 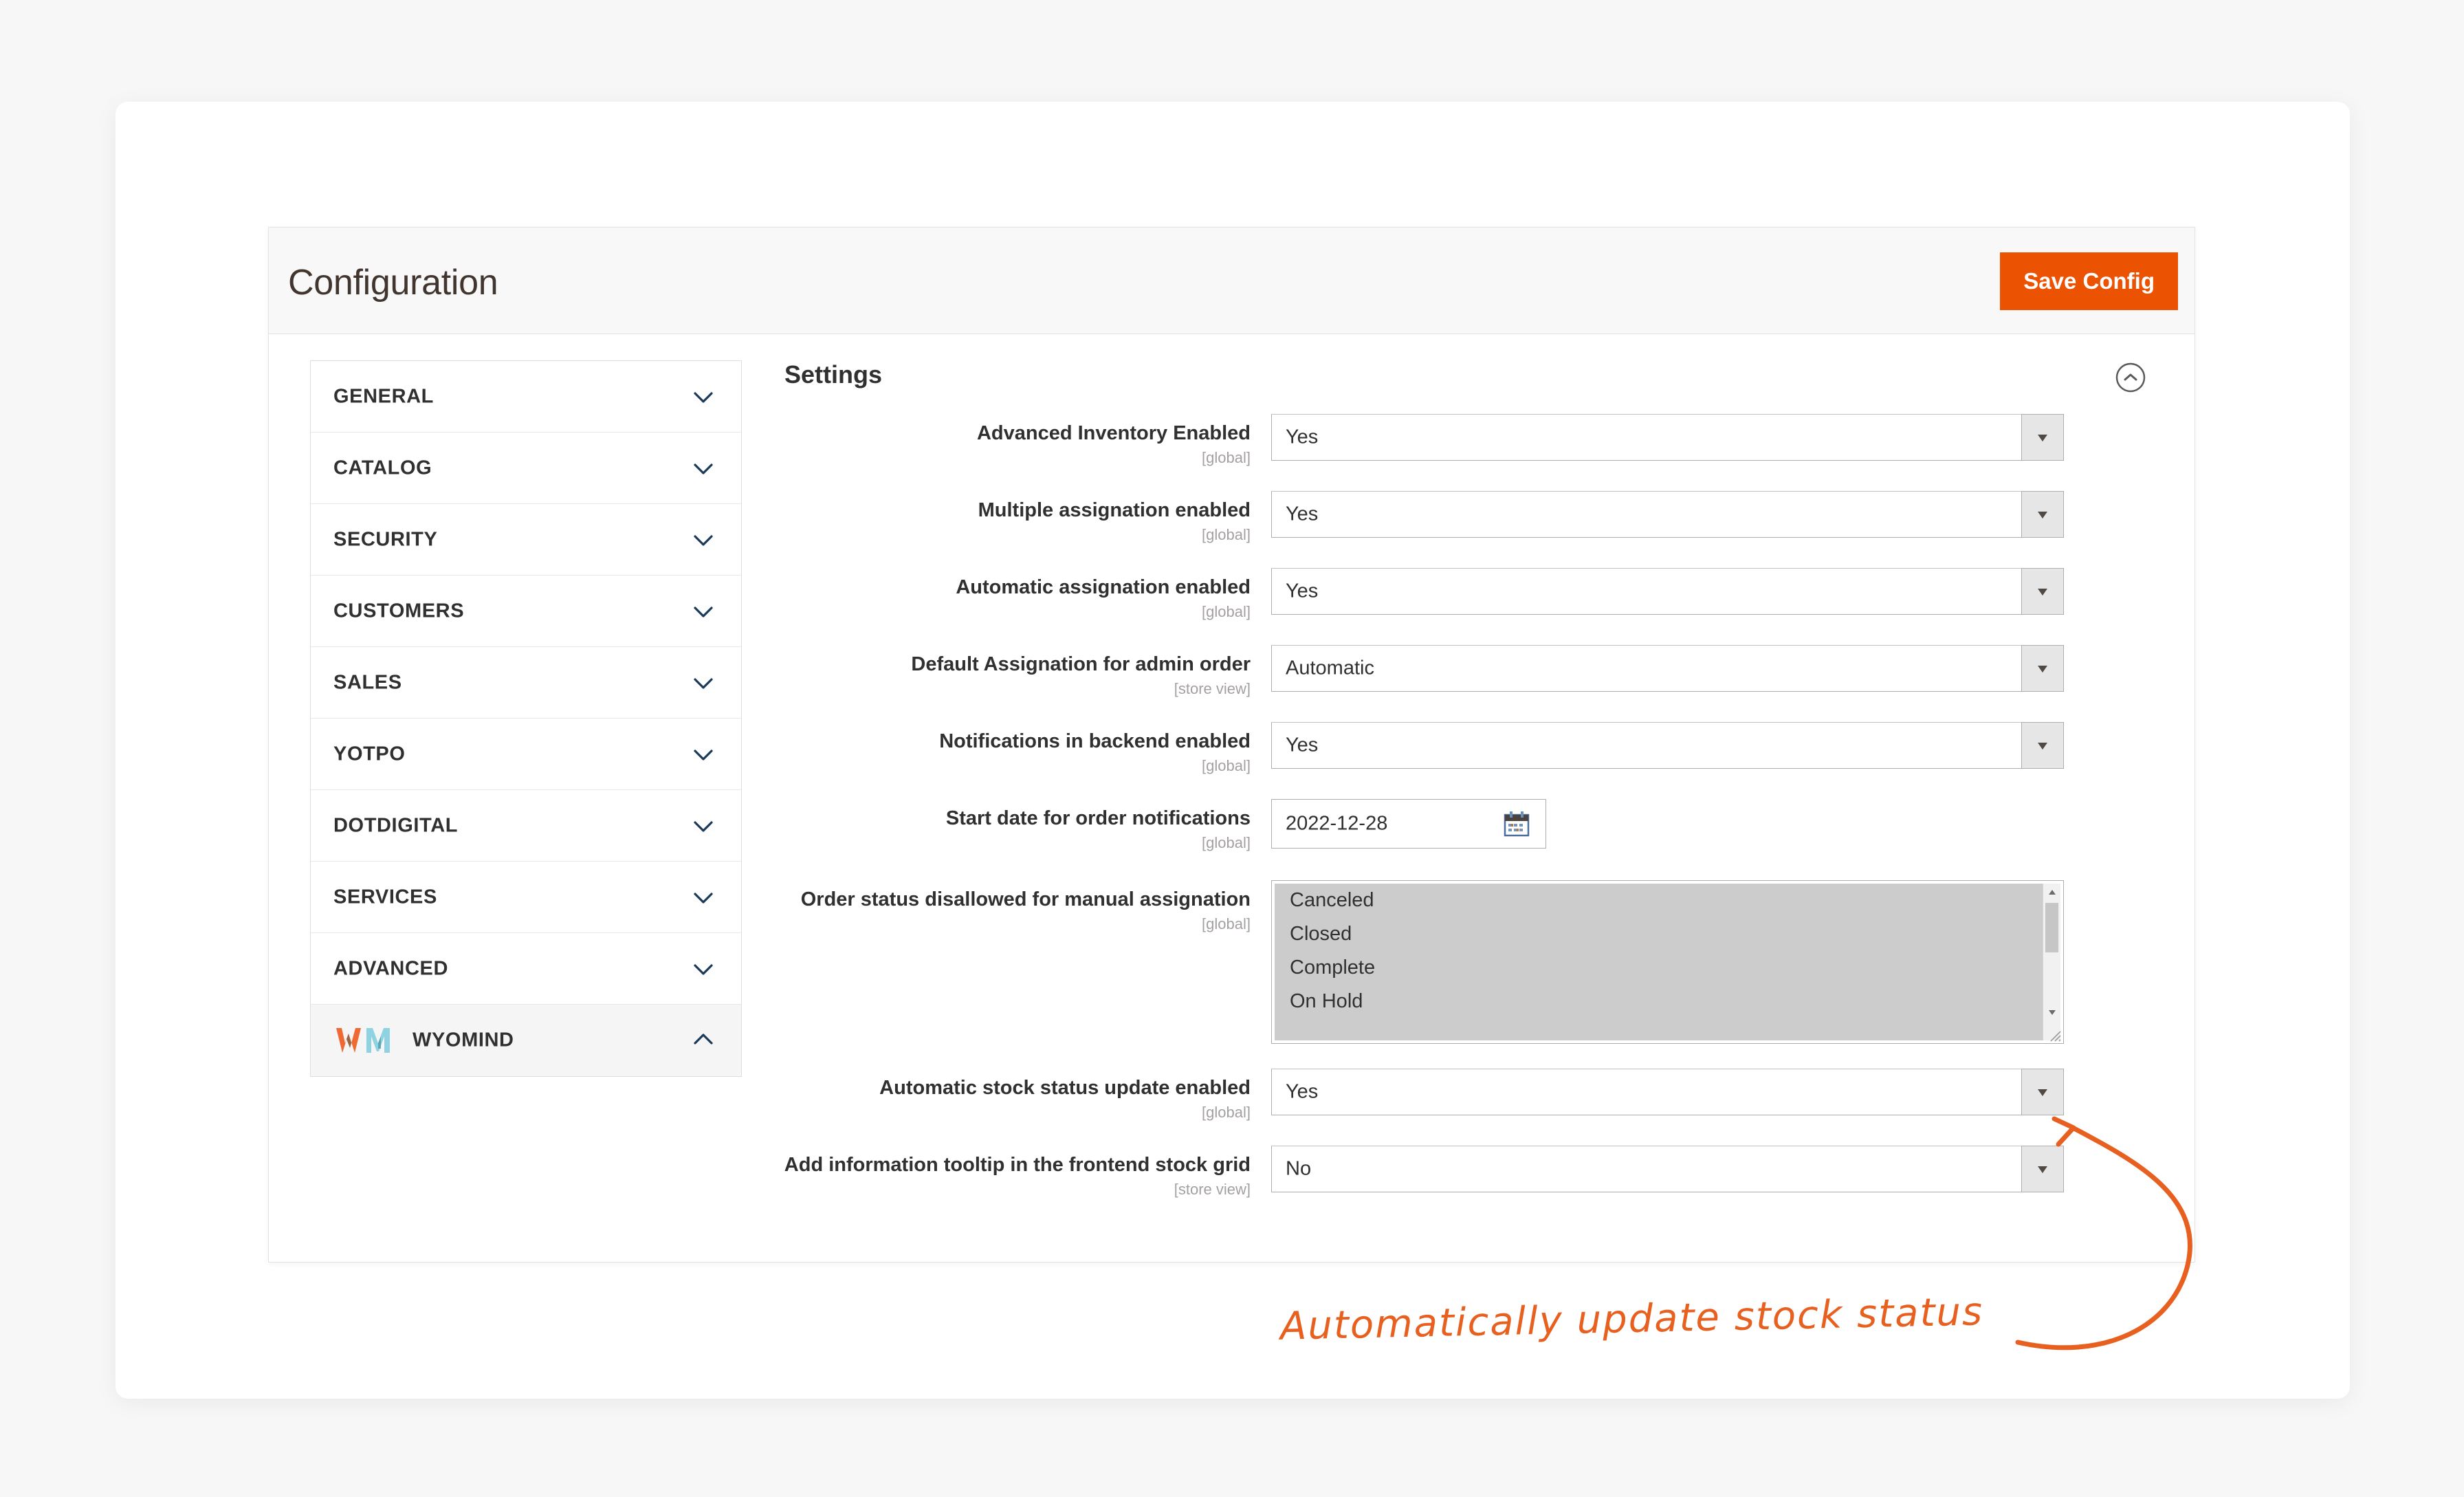 What do you see at coordinates (834, 374) in the screenshot?
I see `settings-section-title: Settings` at bounding box center [834, 374].